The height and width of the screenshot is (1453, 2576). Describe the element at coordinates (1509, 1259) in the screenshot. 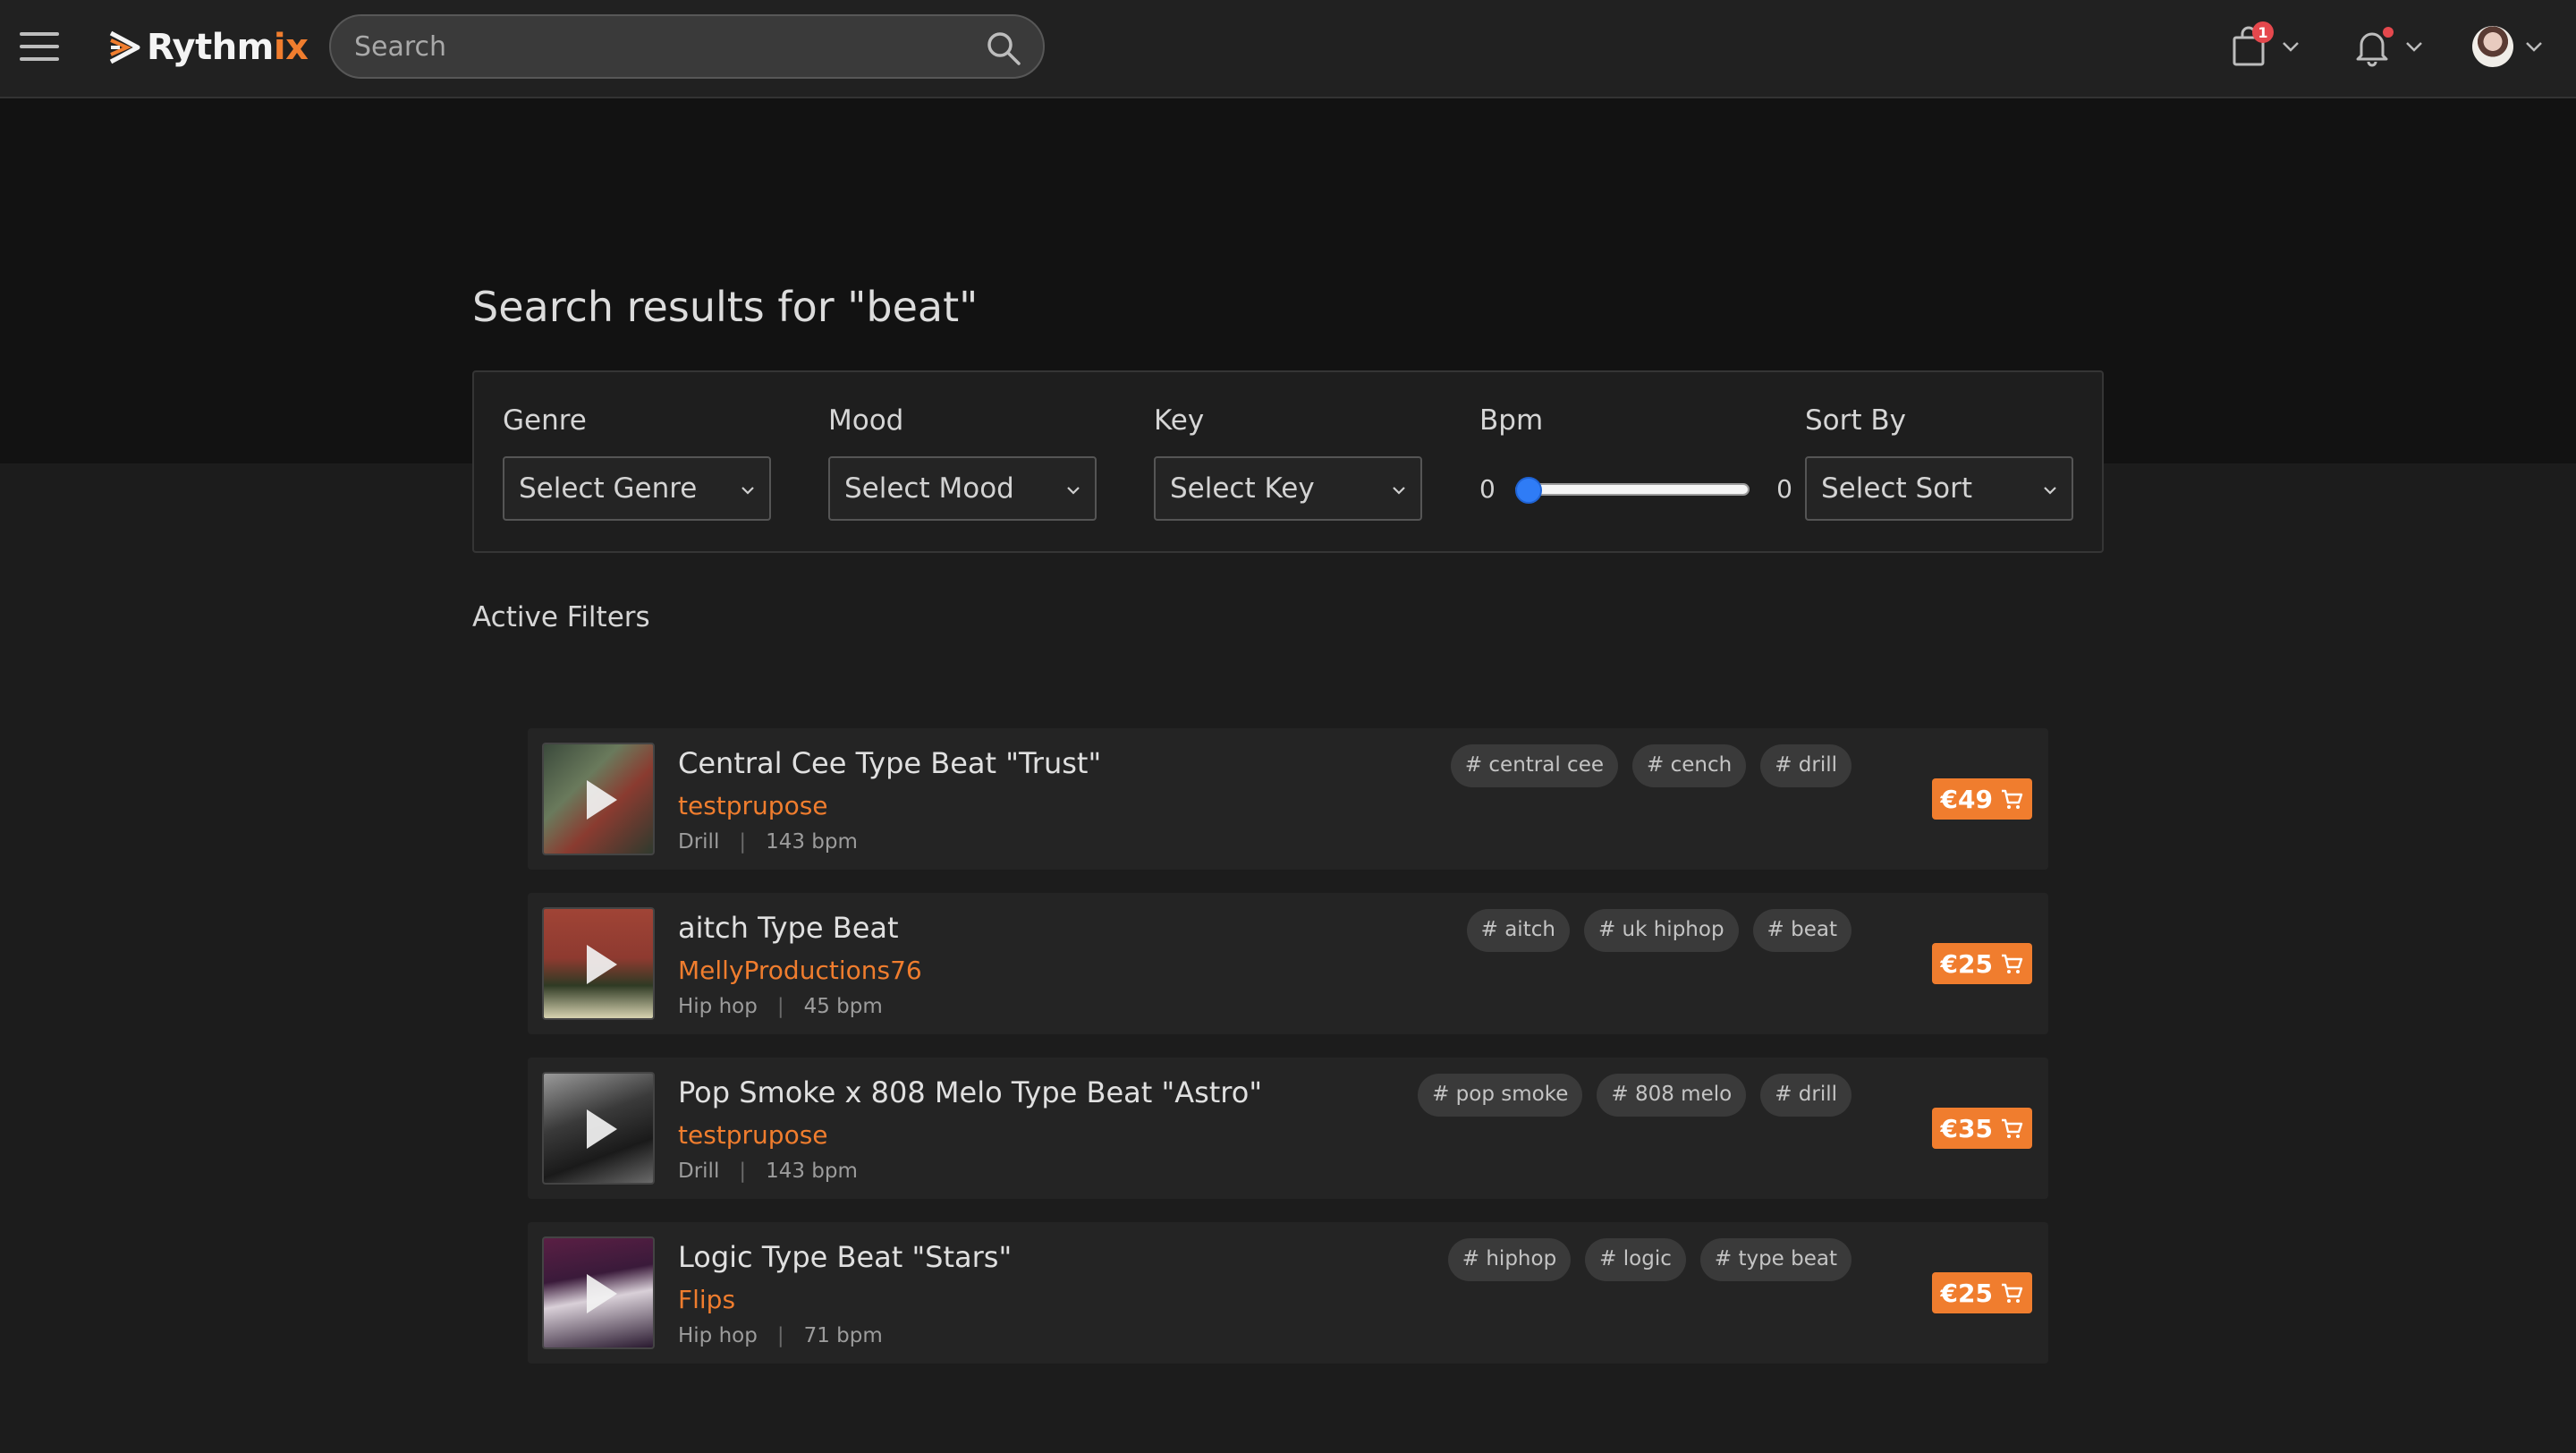

I see `tag-chip: # hiphop` at that location.